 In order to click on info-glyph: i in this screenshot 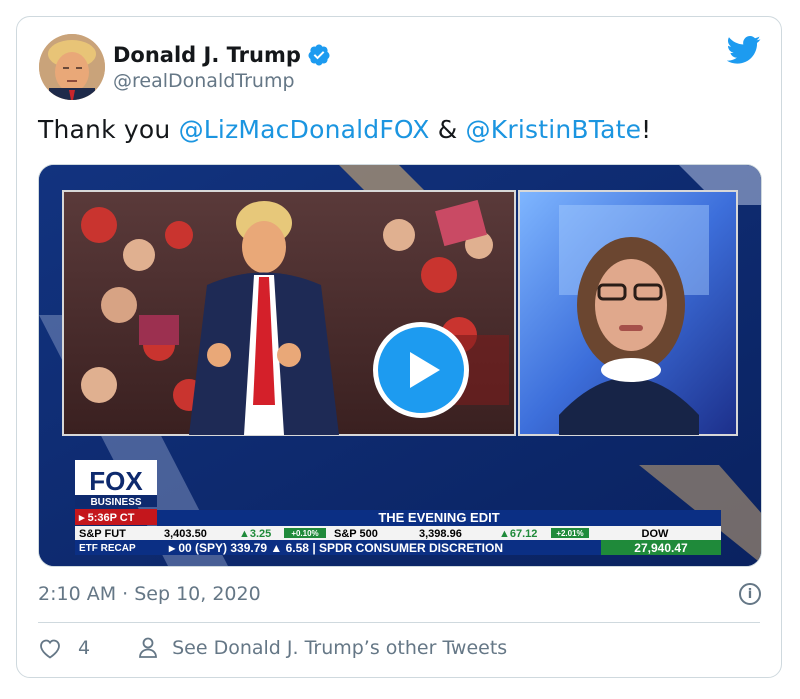, I will do `click(750, 594)`.